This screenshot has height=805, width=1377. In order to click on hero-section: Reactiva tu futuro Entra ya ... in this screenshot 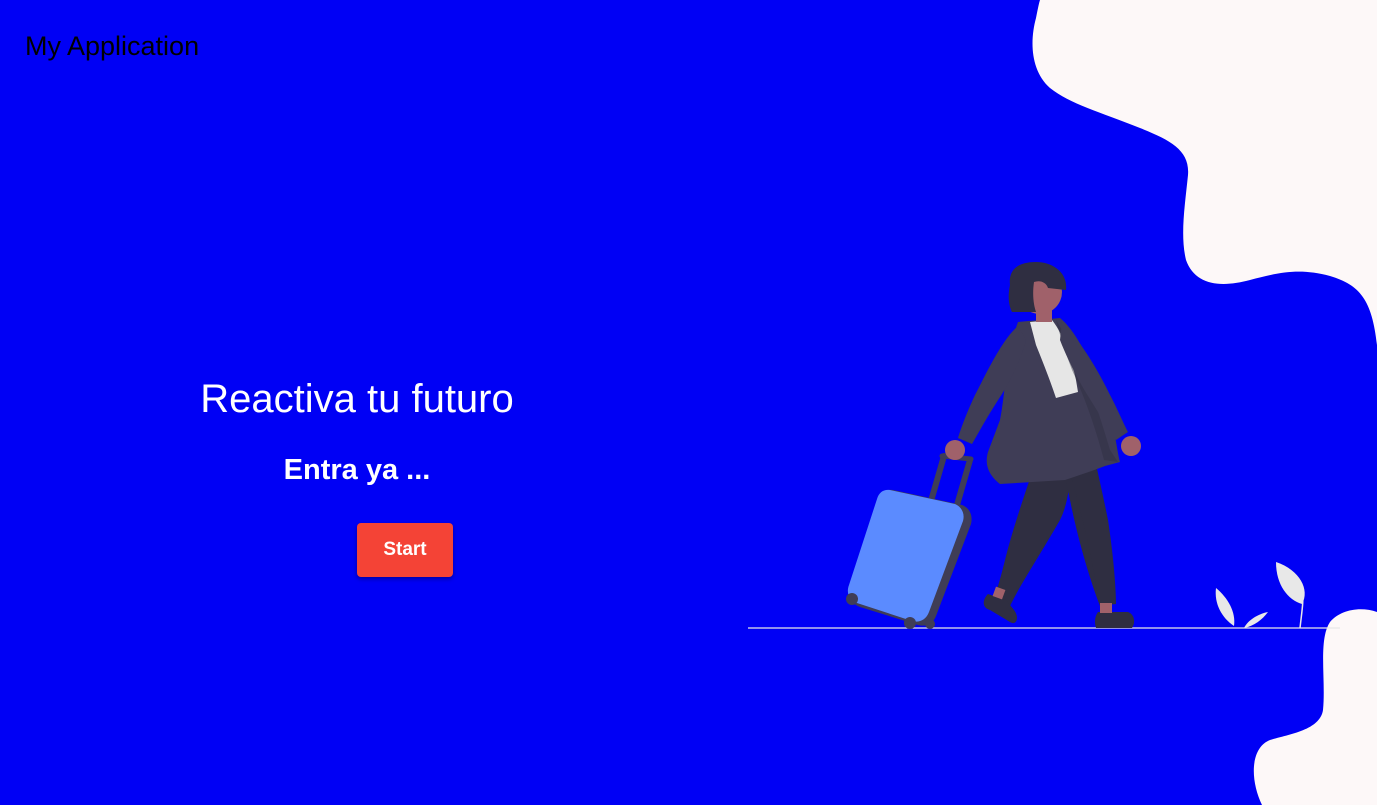, I will do `click(357, 431)`.